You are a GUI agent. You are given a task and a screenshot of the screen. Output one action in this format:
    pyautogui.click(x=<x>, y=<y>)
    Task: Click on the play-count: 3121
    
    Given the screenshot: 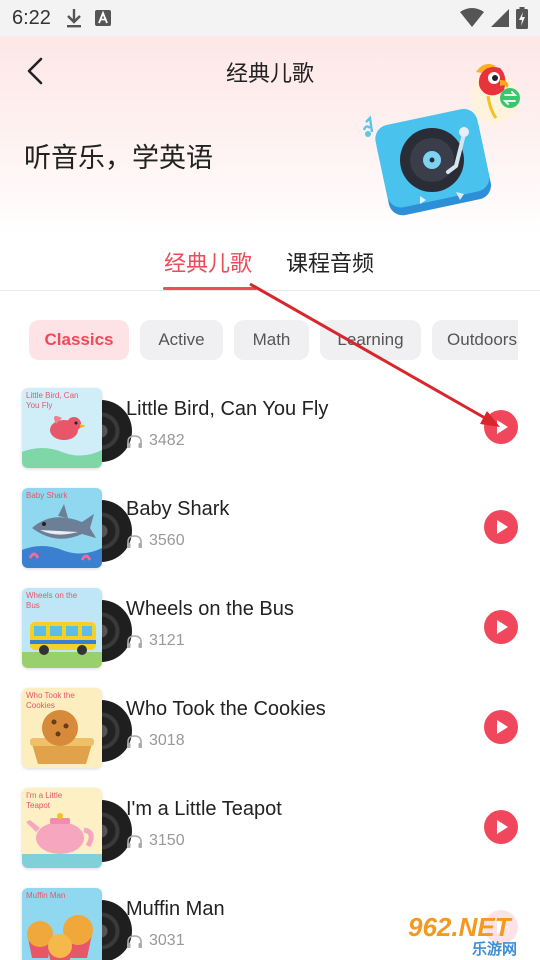 What is the action you would take?
    pyautogui.click(x=155, y=641)
    